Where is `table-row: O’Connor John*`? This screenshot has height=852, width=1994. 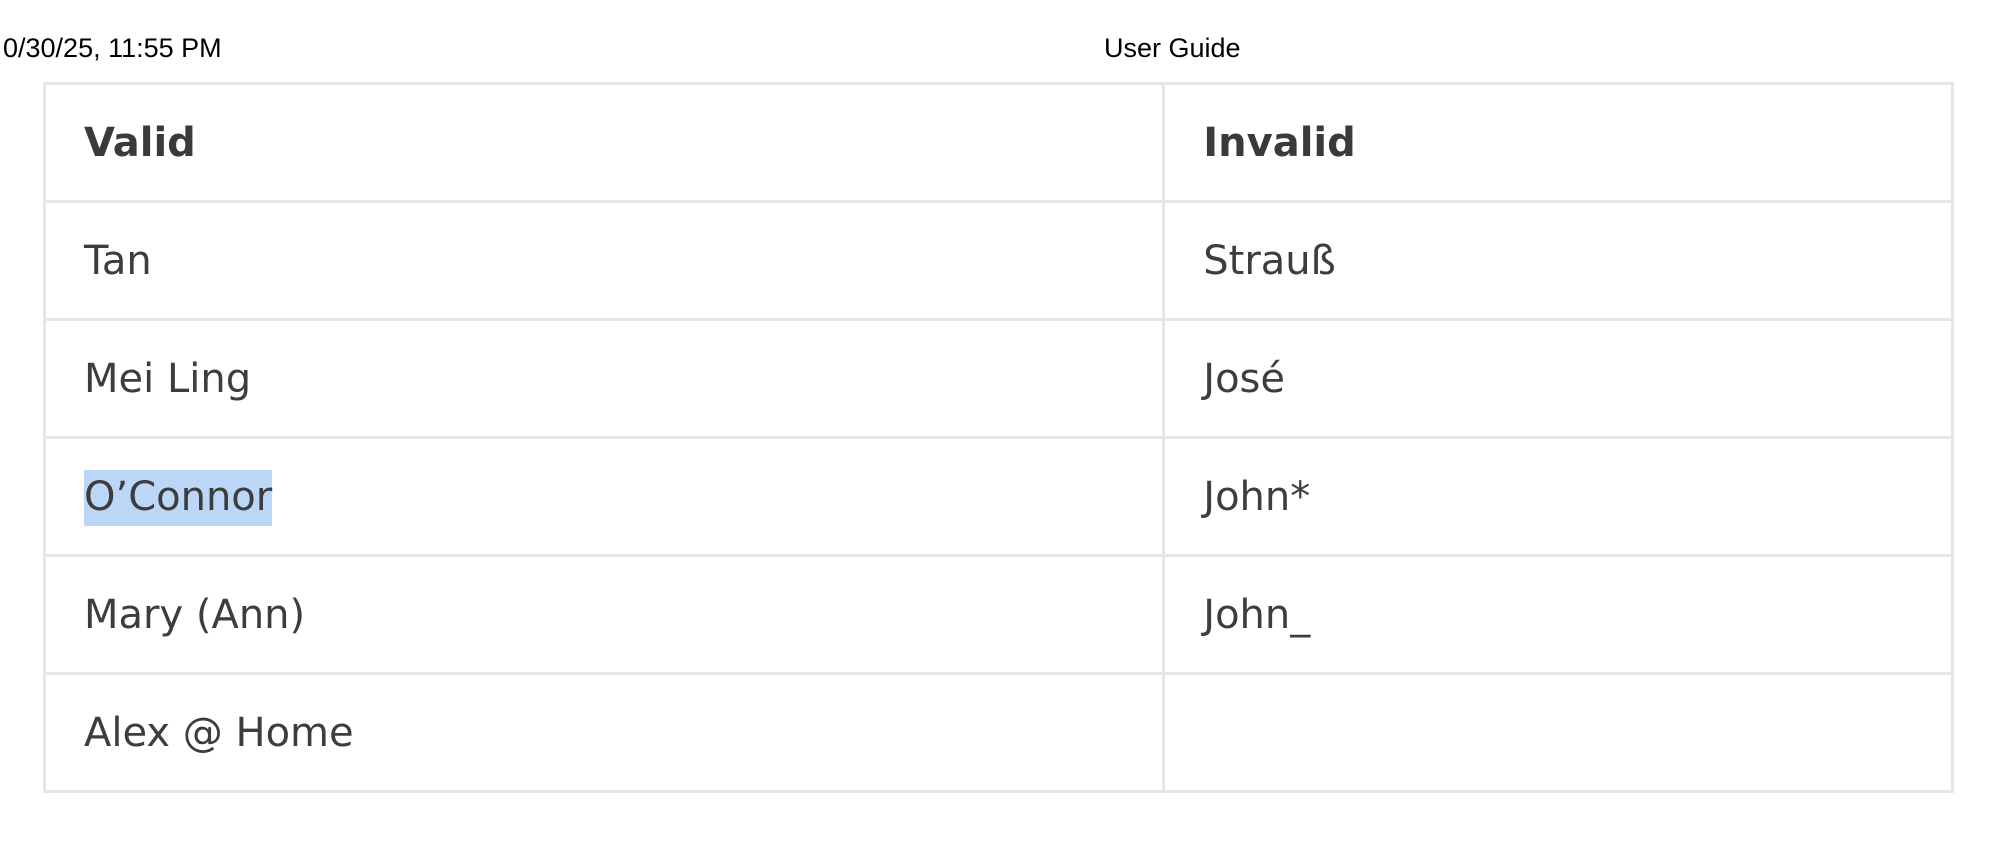 table-row: O’Connor John* is located at coordinates (998, 496).